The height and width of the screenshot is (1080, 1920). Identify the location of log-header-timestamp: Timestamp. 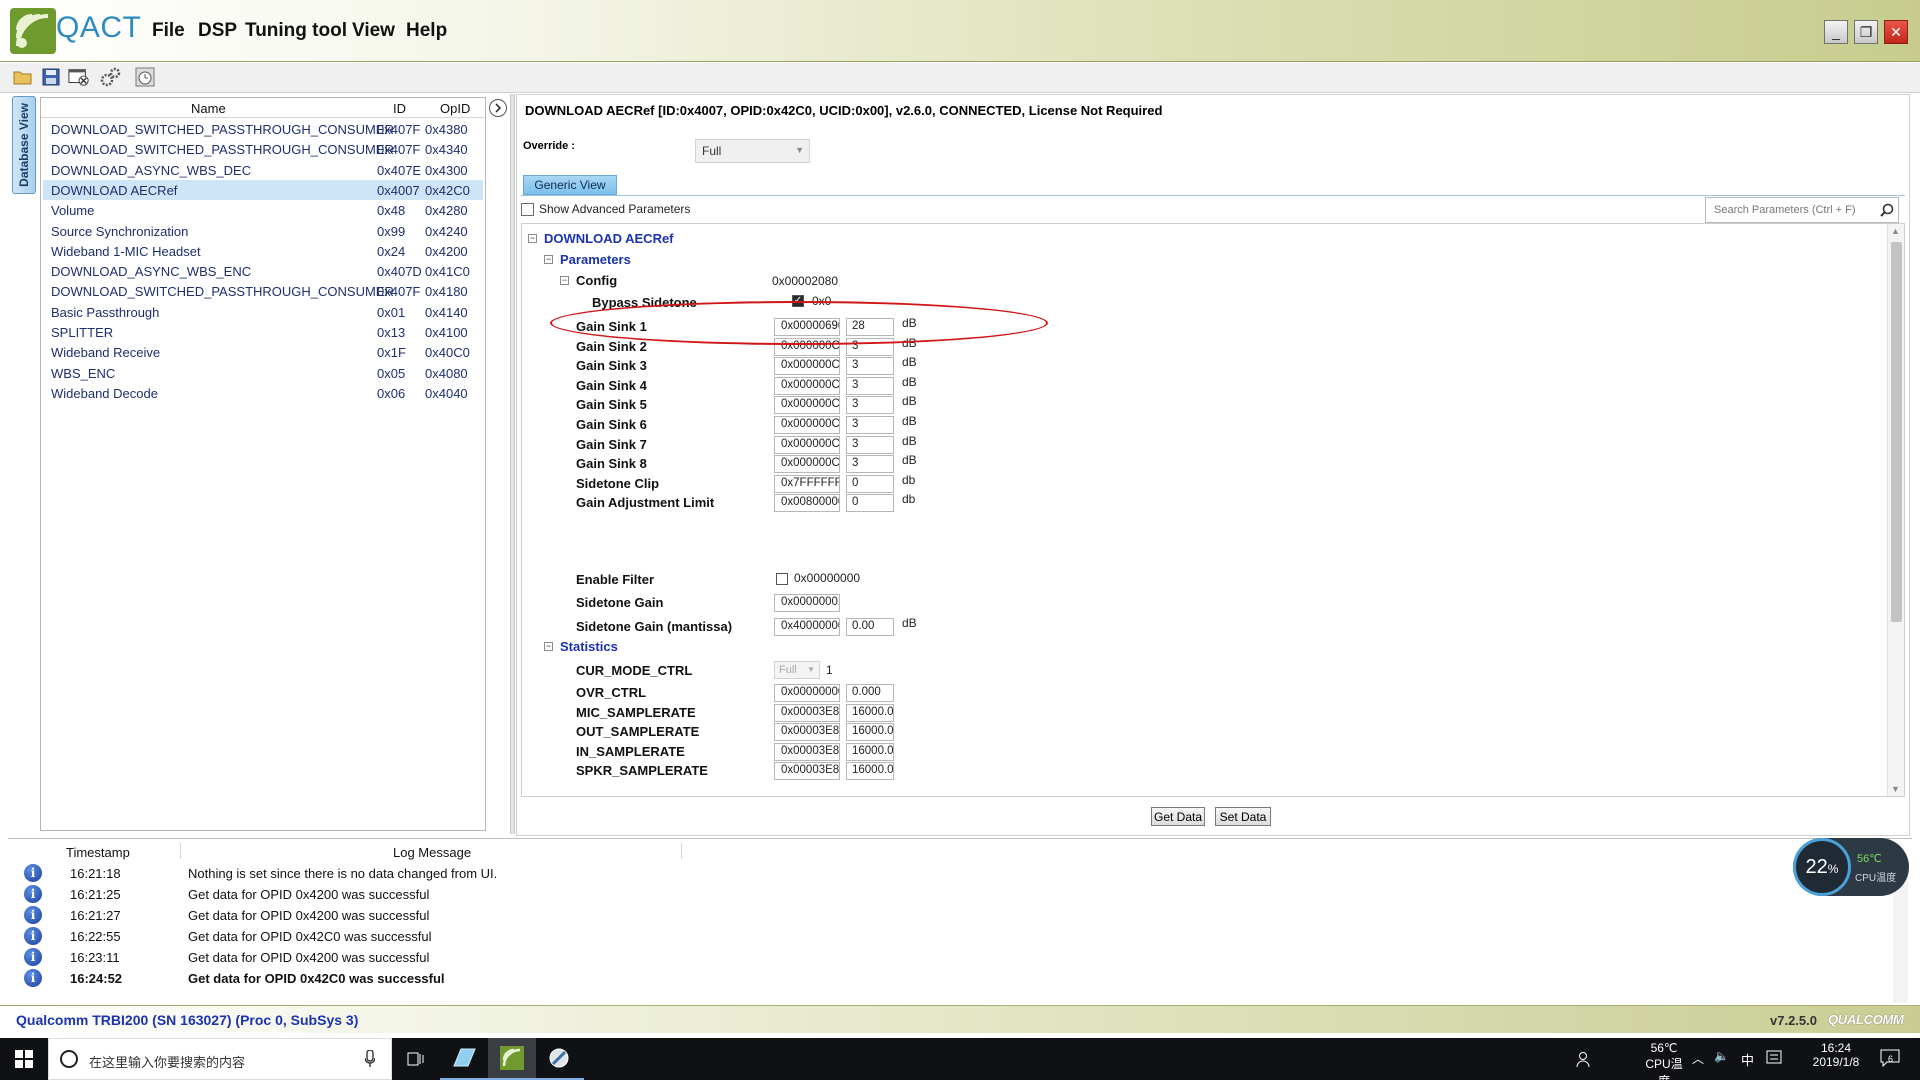
(98, 852).